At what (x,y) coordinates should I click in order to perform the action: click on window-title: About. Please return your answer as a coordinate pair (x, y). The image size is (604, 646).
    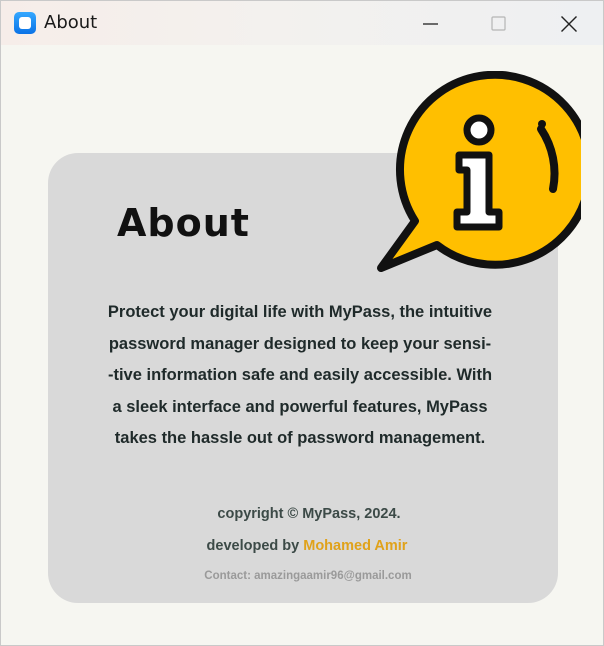
    Looking at the image, I should click on (71, 22).